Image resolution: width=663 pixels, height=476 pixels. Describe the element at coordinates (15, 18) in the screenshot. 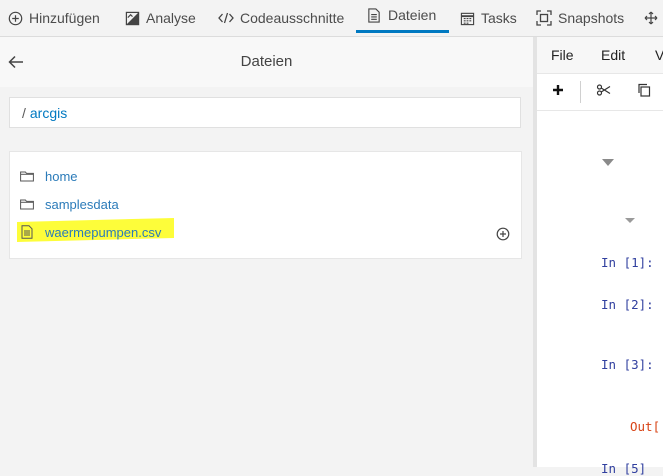

I see `add-circle-icon` at that location.